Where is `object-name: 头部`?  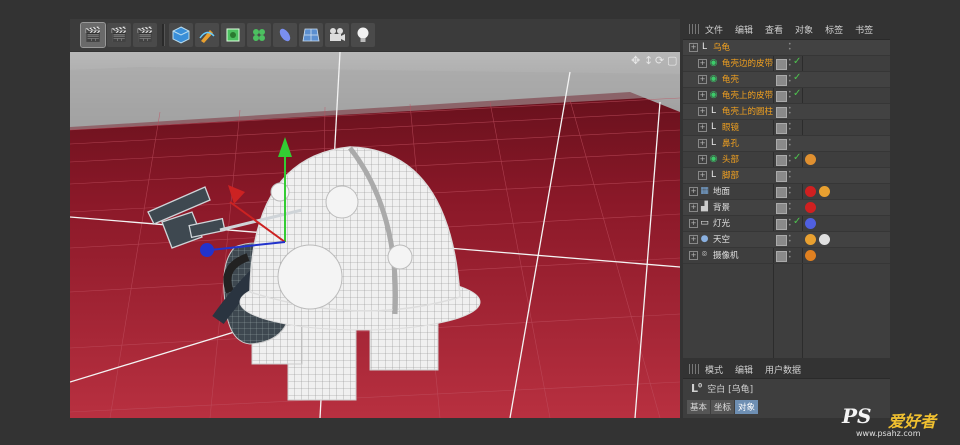 object-name: 头部 is located at coordinates (730, 159).